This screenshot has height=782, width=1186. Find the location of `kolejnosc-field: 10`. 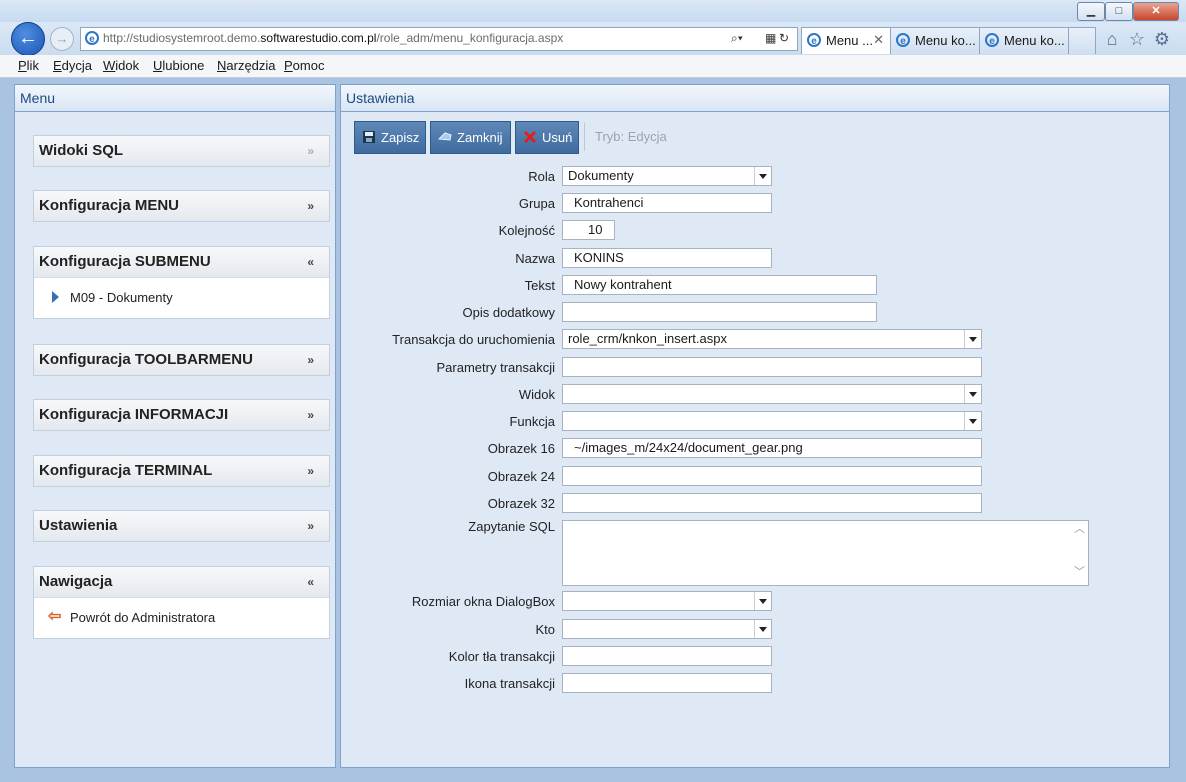

kolejnosc-field: 10 is located at coordinates (588, 230).